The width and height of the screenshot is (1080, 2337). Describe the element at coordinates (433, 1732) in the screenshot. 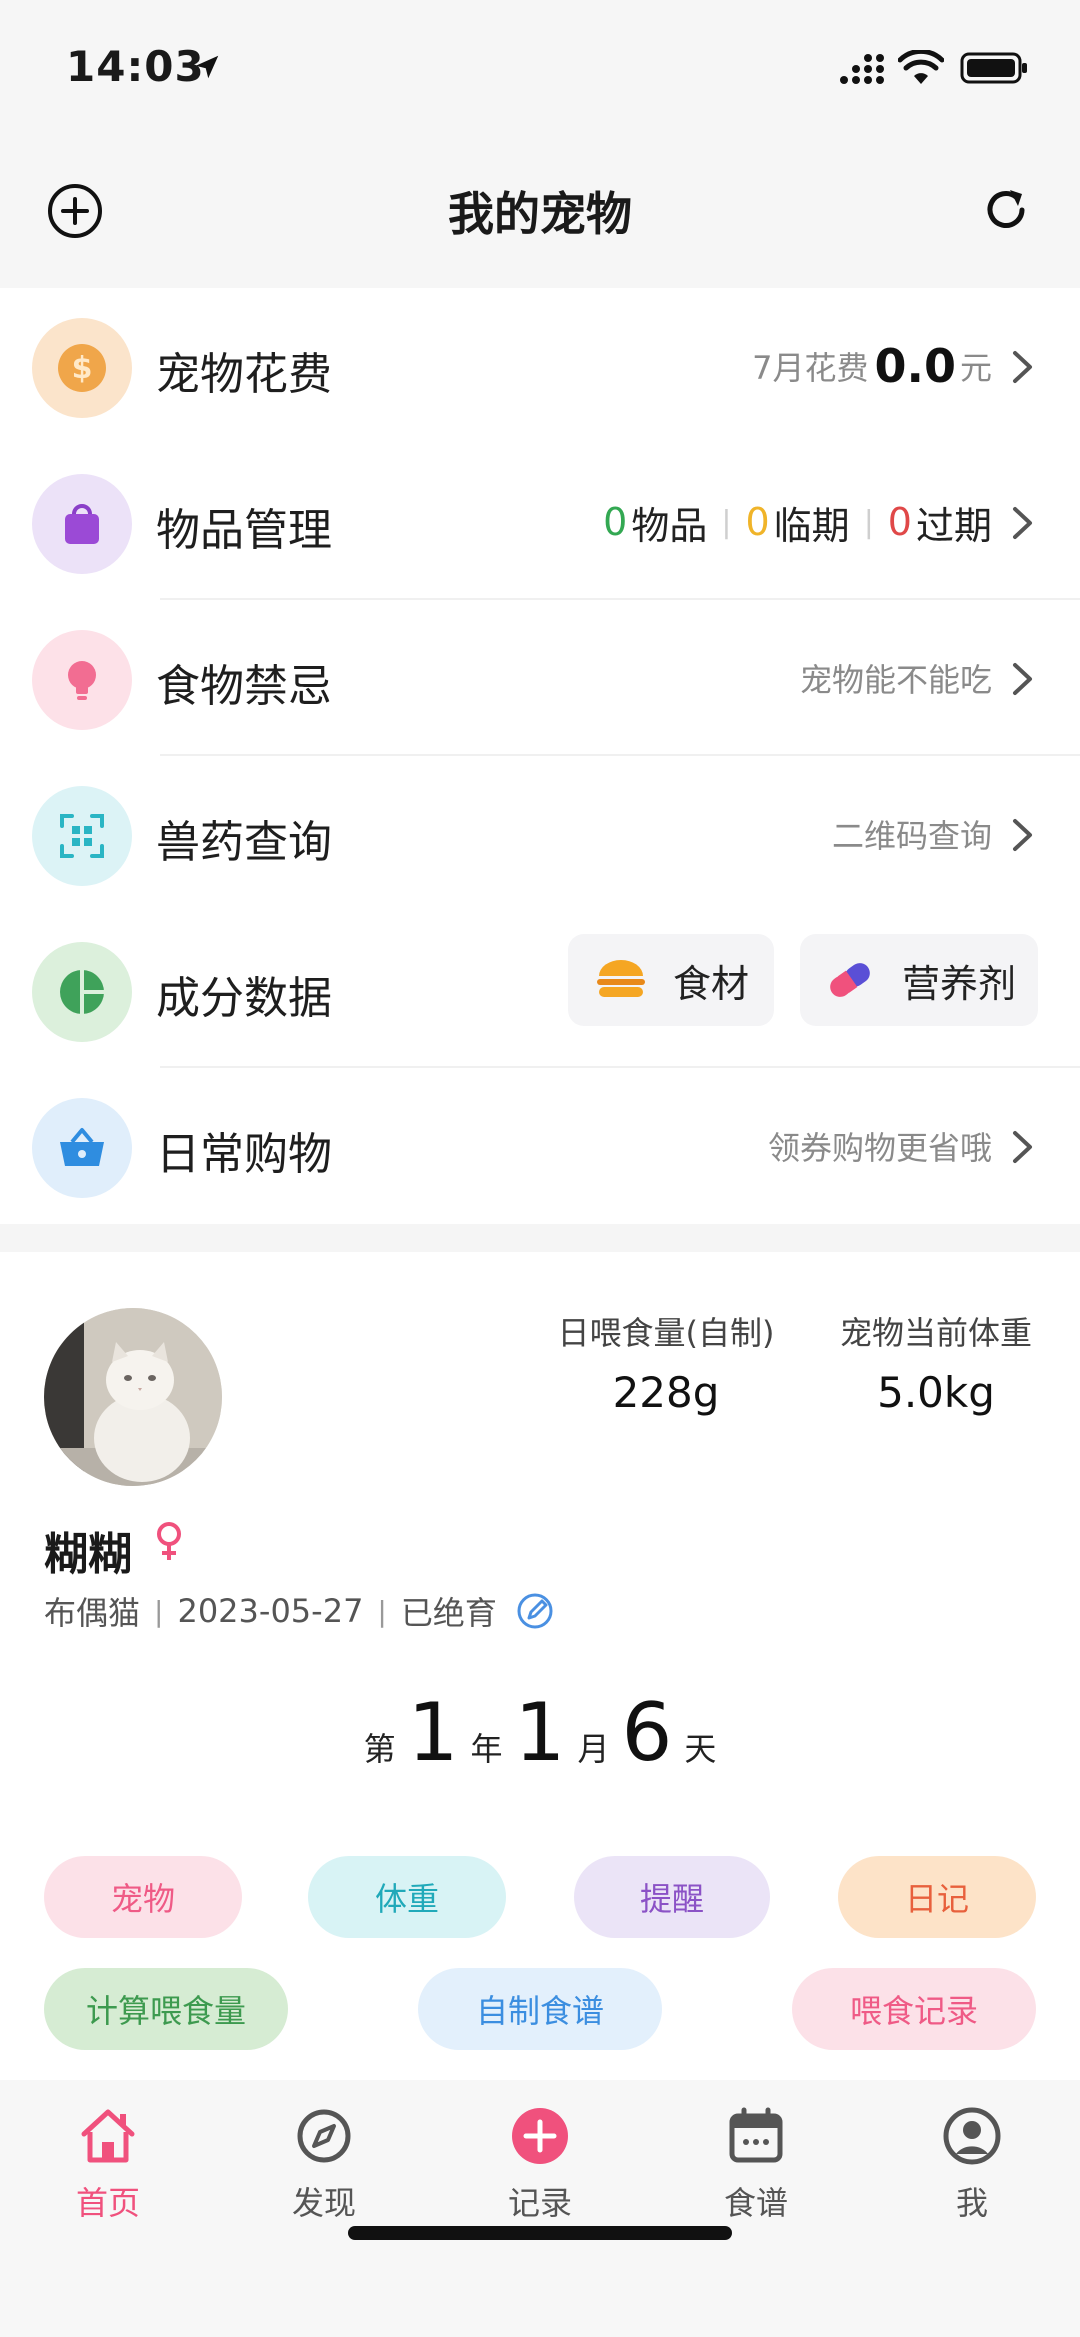

I see `age-years: 1` at that location.